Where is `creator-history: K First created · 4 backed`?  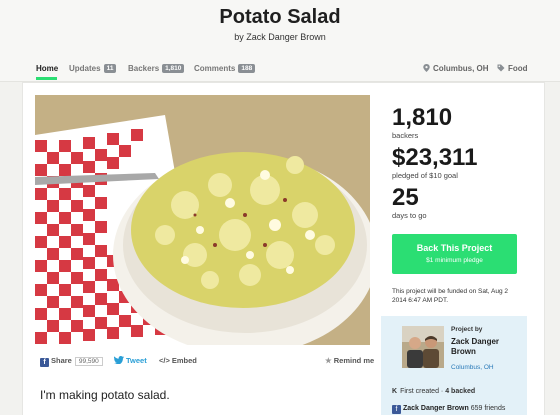 creator-history: K First created · 4 backed is located at coordinates (434, 391).